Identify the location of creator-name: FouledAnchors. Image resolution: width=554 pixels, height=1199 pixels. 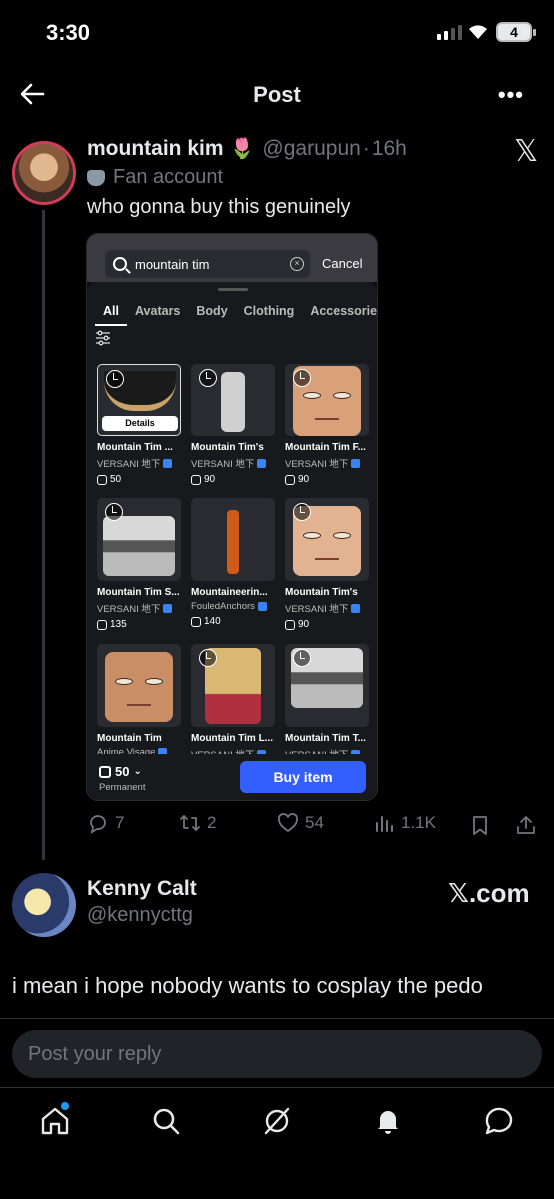
(223, 606).